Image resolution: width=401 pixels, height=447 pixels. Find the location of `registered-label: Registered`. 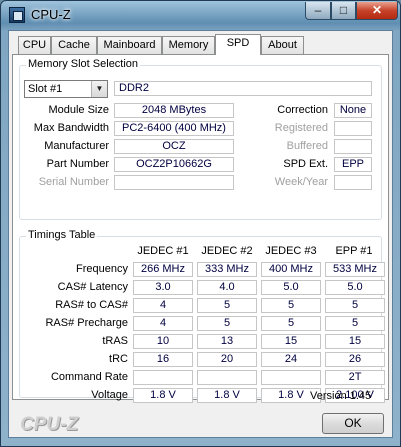

registered-label: Registered is located at coordinates (301, 128).